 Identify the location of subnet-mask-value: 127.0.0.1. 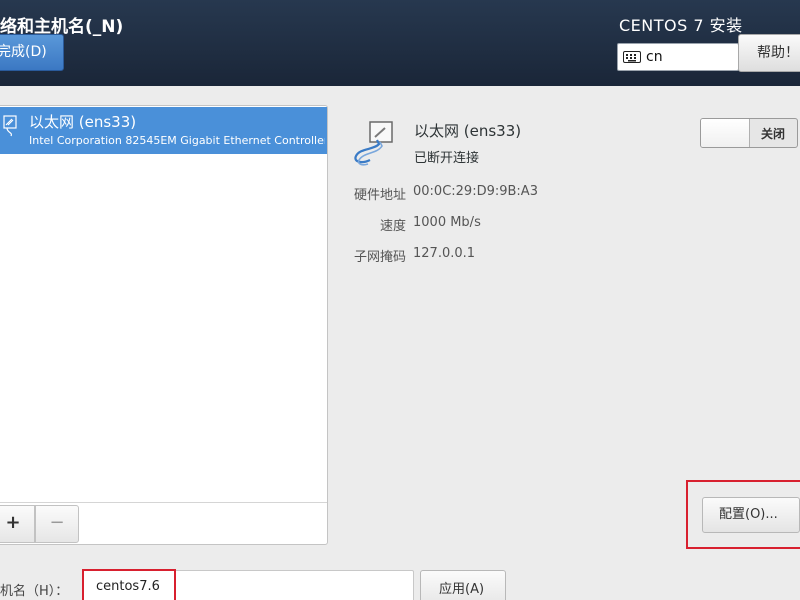
(444, 253).